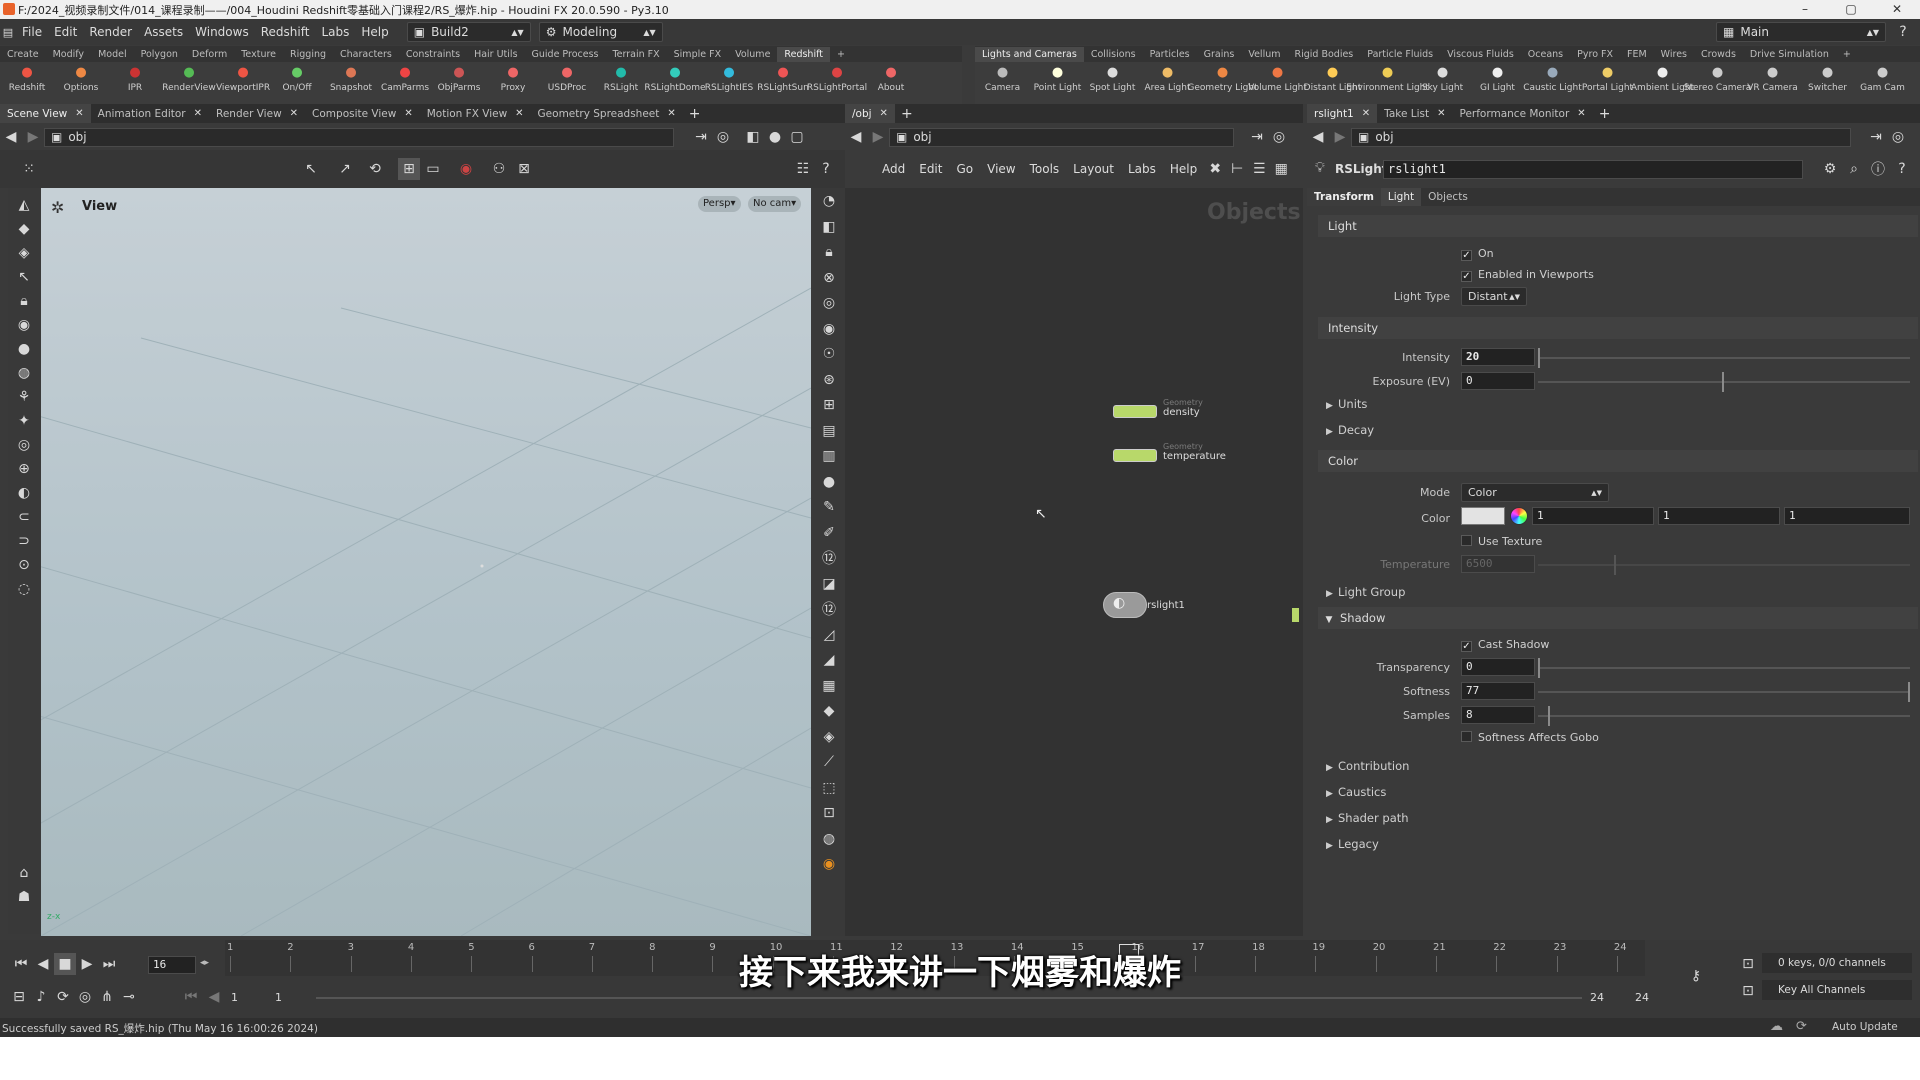 The height and width of the screenshot is (1080, 1920). I want to click on samples-field: 8, so click(1498, 715).